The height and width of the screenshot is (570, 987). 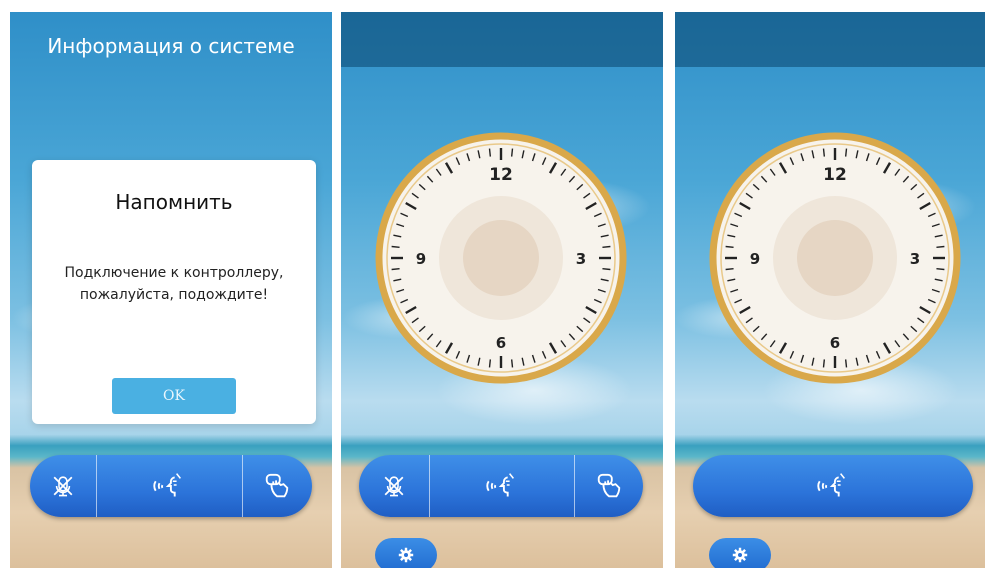 What do you see at coordinates (174, 273) in the screenshot?
I see `dialog-message-line1: Подключение к контроллеру,` at bounding box center [174, 273].